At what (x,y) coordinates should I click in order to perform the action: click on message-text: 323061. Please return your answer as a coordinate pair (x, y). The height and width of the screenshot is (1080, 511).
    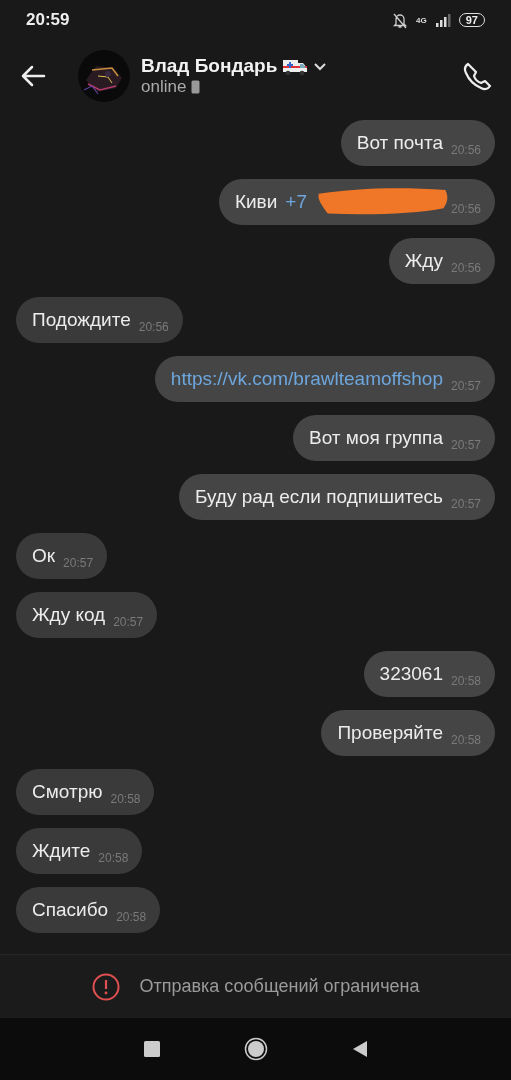
    Looking at the image, I should click on (411, 674).